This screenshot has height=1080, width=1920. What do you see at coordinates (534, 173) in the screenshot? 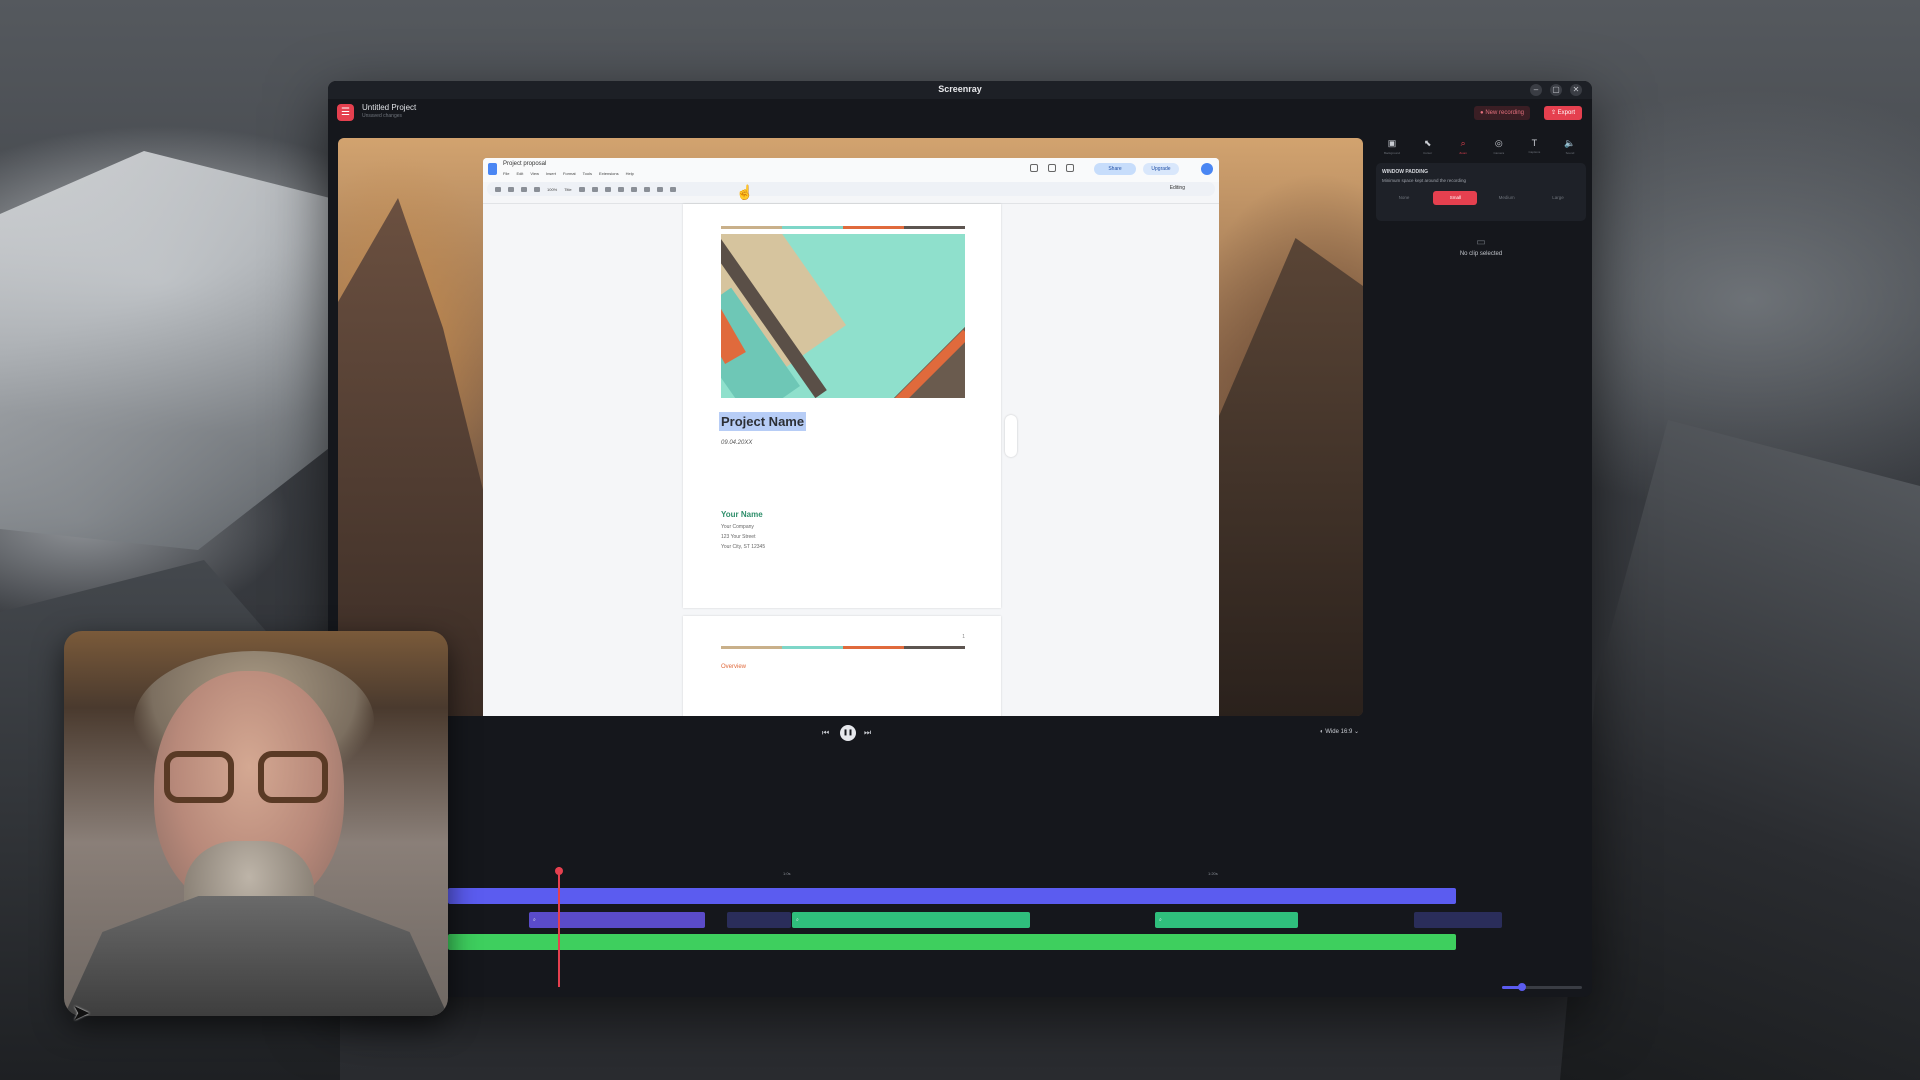
I see `doc-menu-item: View` at bounding box center [534, 173].